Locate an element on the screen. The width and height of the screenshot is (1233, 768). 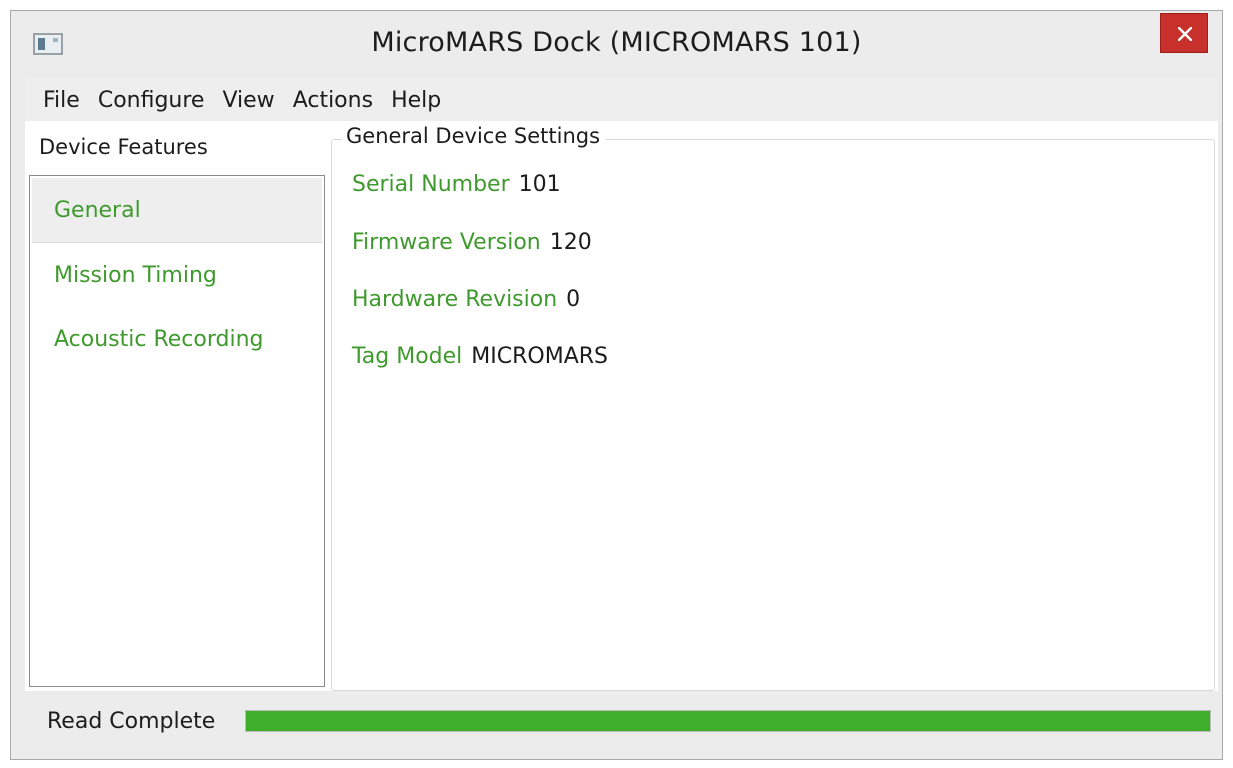
sidebar-item-acoustic-recording: Acoustic Recording is located at coordinates (177, 339).